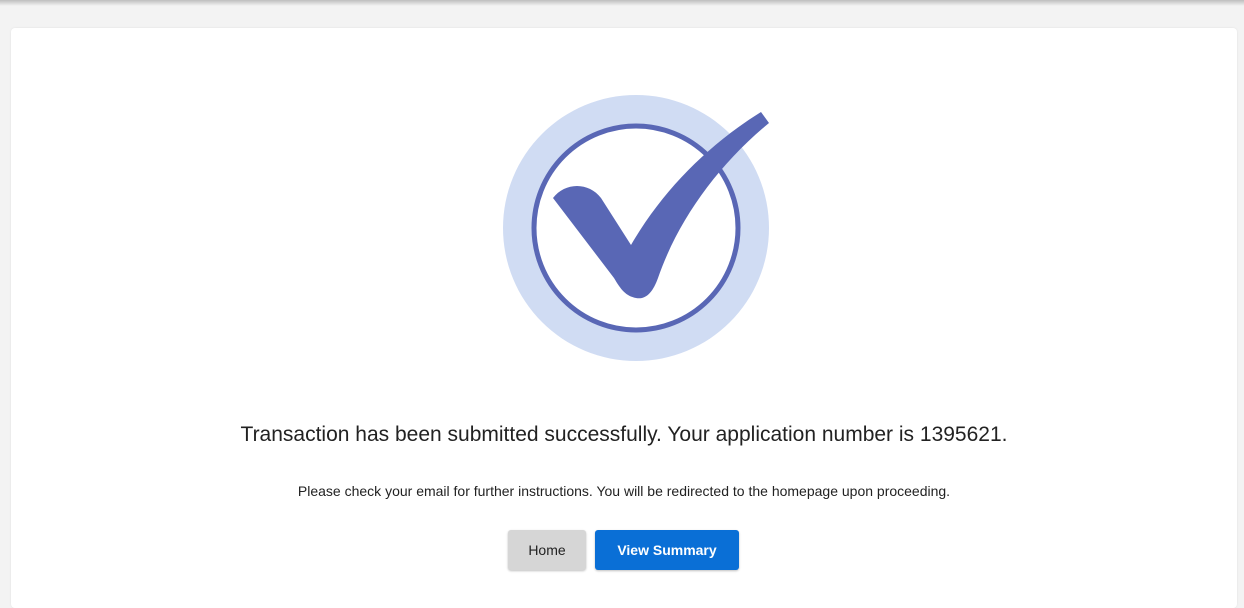 This screenshot has height=608, width=1244. What do you see at coordinates (636, 228) in the screenshot?
I see `check-circle-icon` at bounding box center [636, 228].